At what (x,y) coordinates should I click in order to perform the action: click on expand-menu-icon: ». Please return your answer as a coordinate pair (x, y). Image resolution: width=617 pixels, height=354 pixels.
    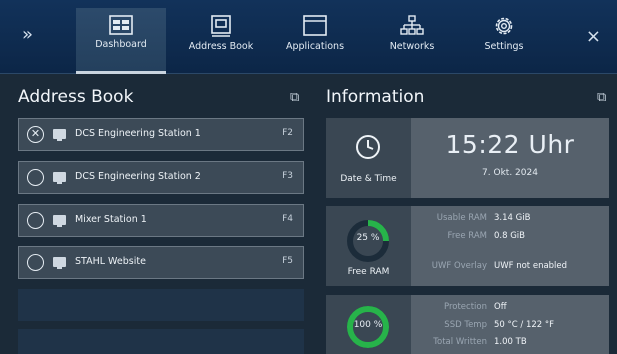
    Looking at the image, I should click on (27, 34).